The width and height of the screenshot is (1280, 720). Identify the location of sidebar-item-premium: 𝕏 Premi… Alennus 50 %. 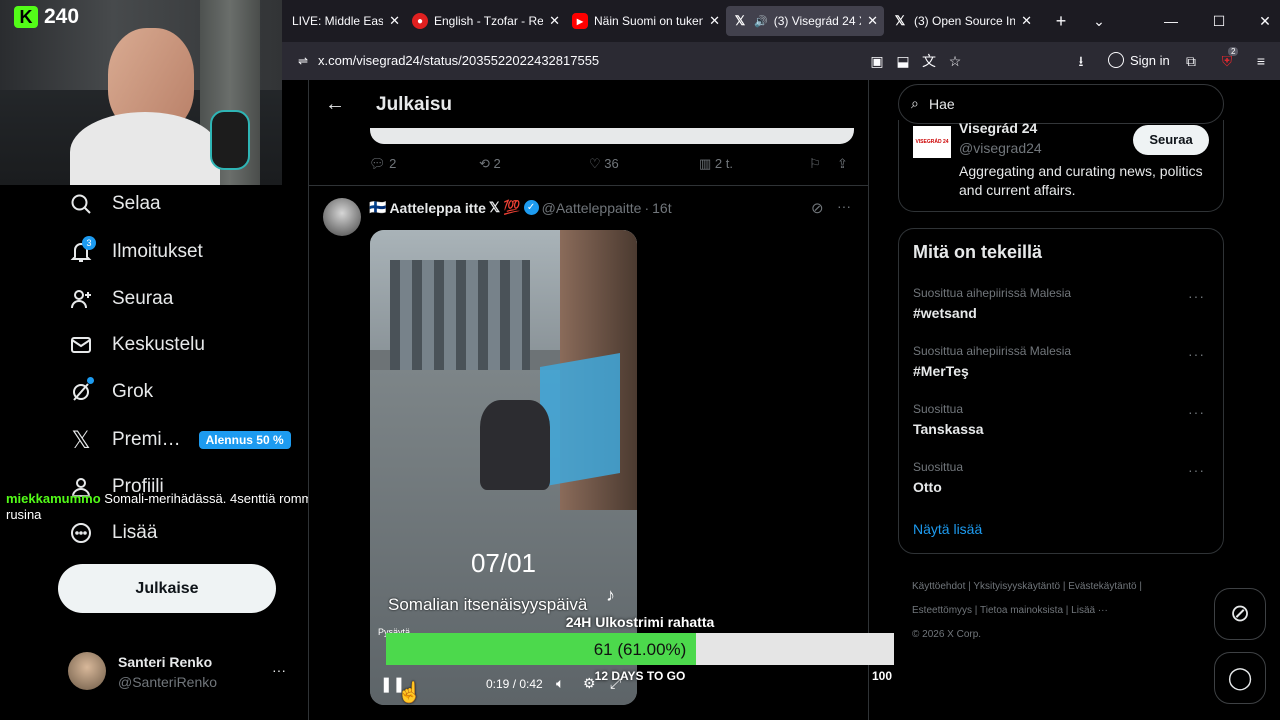
(179, 440).